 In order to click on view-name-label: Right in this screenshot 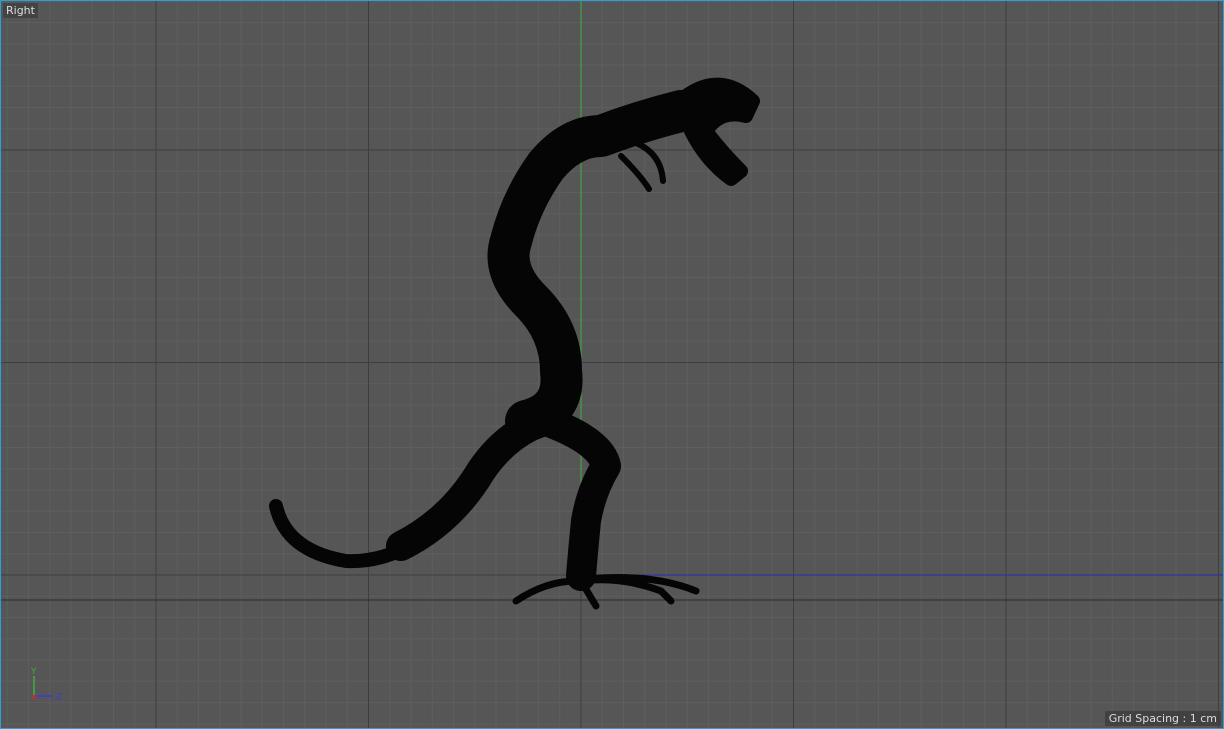, I will do `click(20, 10)`.